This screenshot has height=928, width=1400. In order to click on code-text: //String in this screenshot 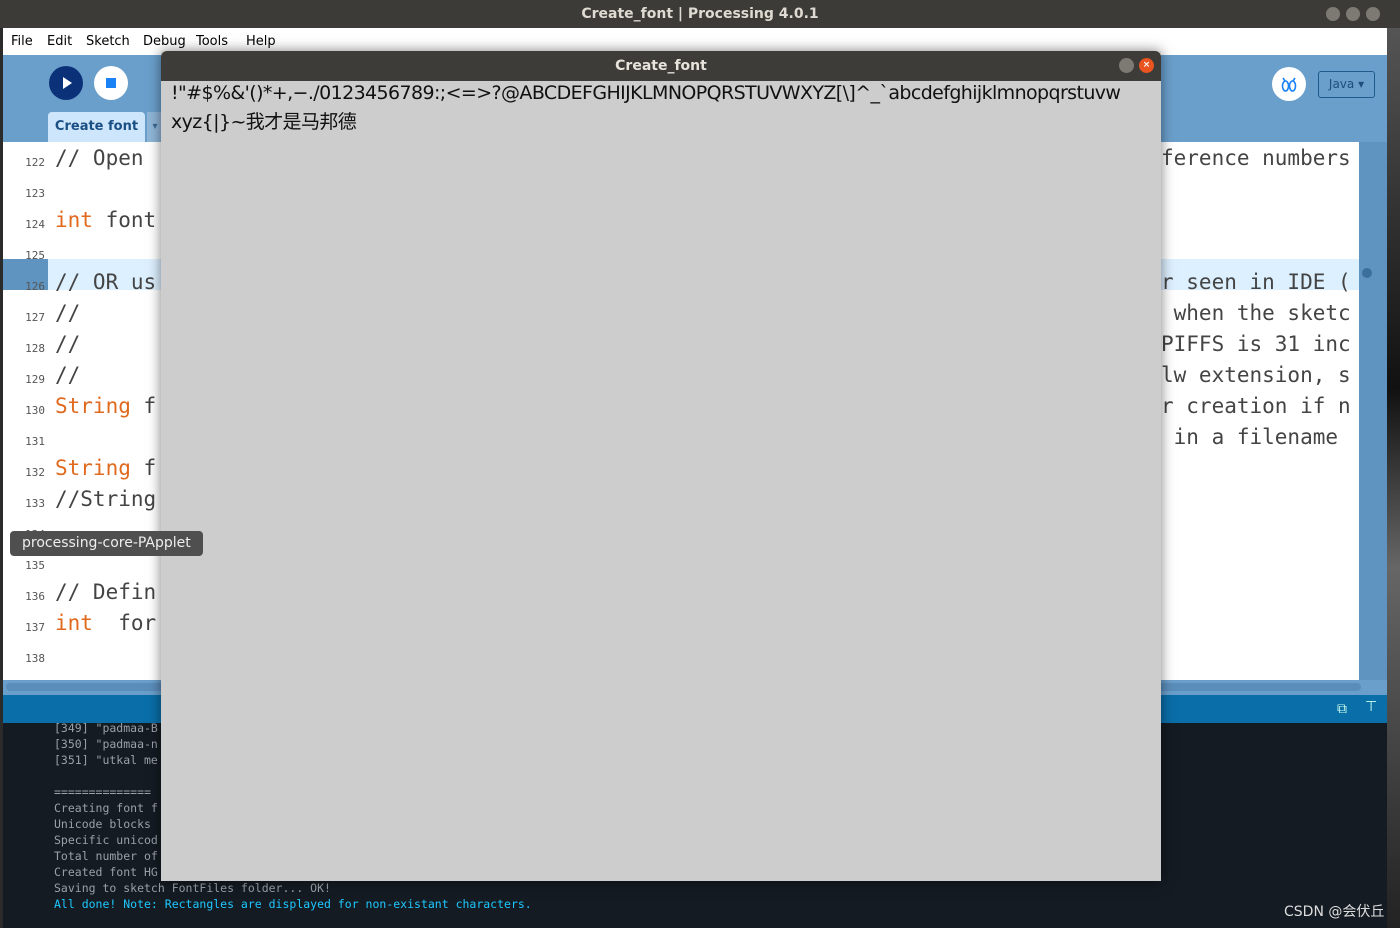, I will do `click(106, 499)`.